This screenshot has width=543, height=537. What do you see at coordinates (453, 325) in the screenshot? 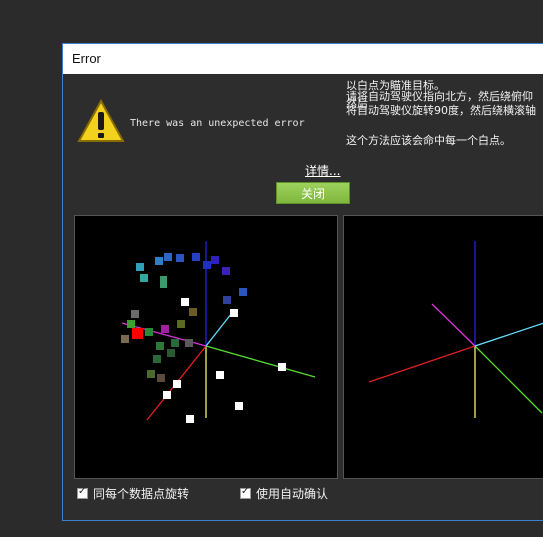
I see `axis-magenta` at bounding box center [453, 325].